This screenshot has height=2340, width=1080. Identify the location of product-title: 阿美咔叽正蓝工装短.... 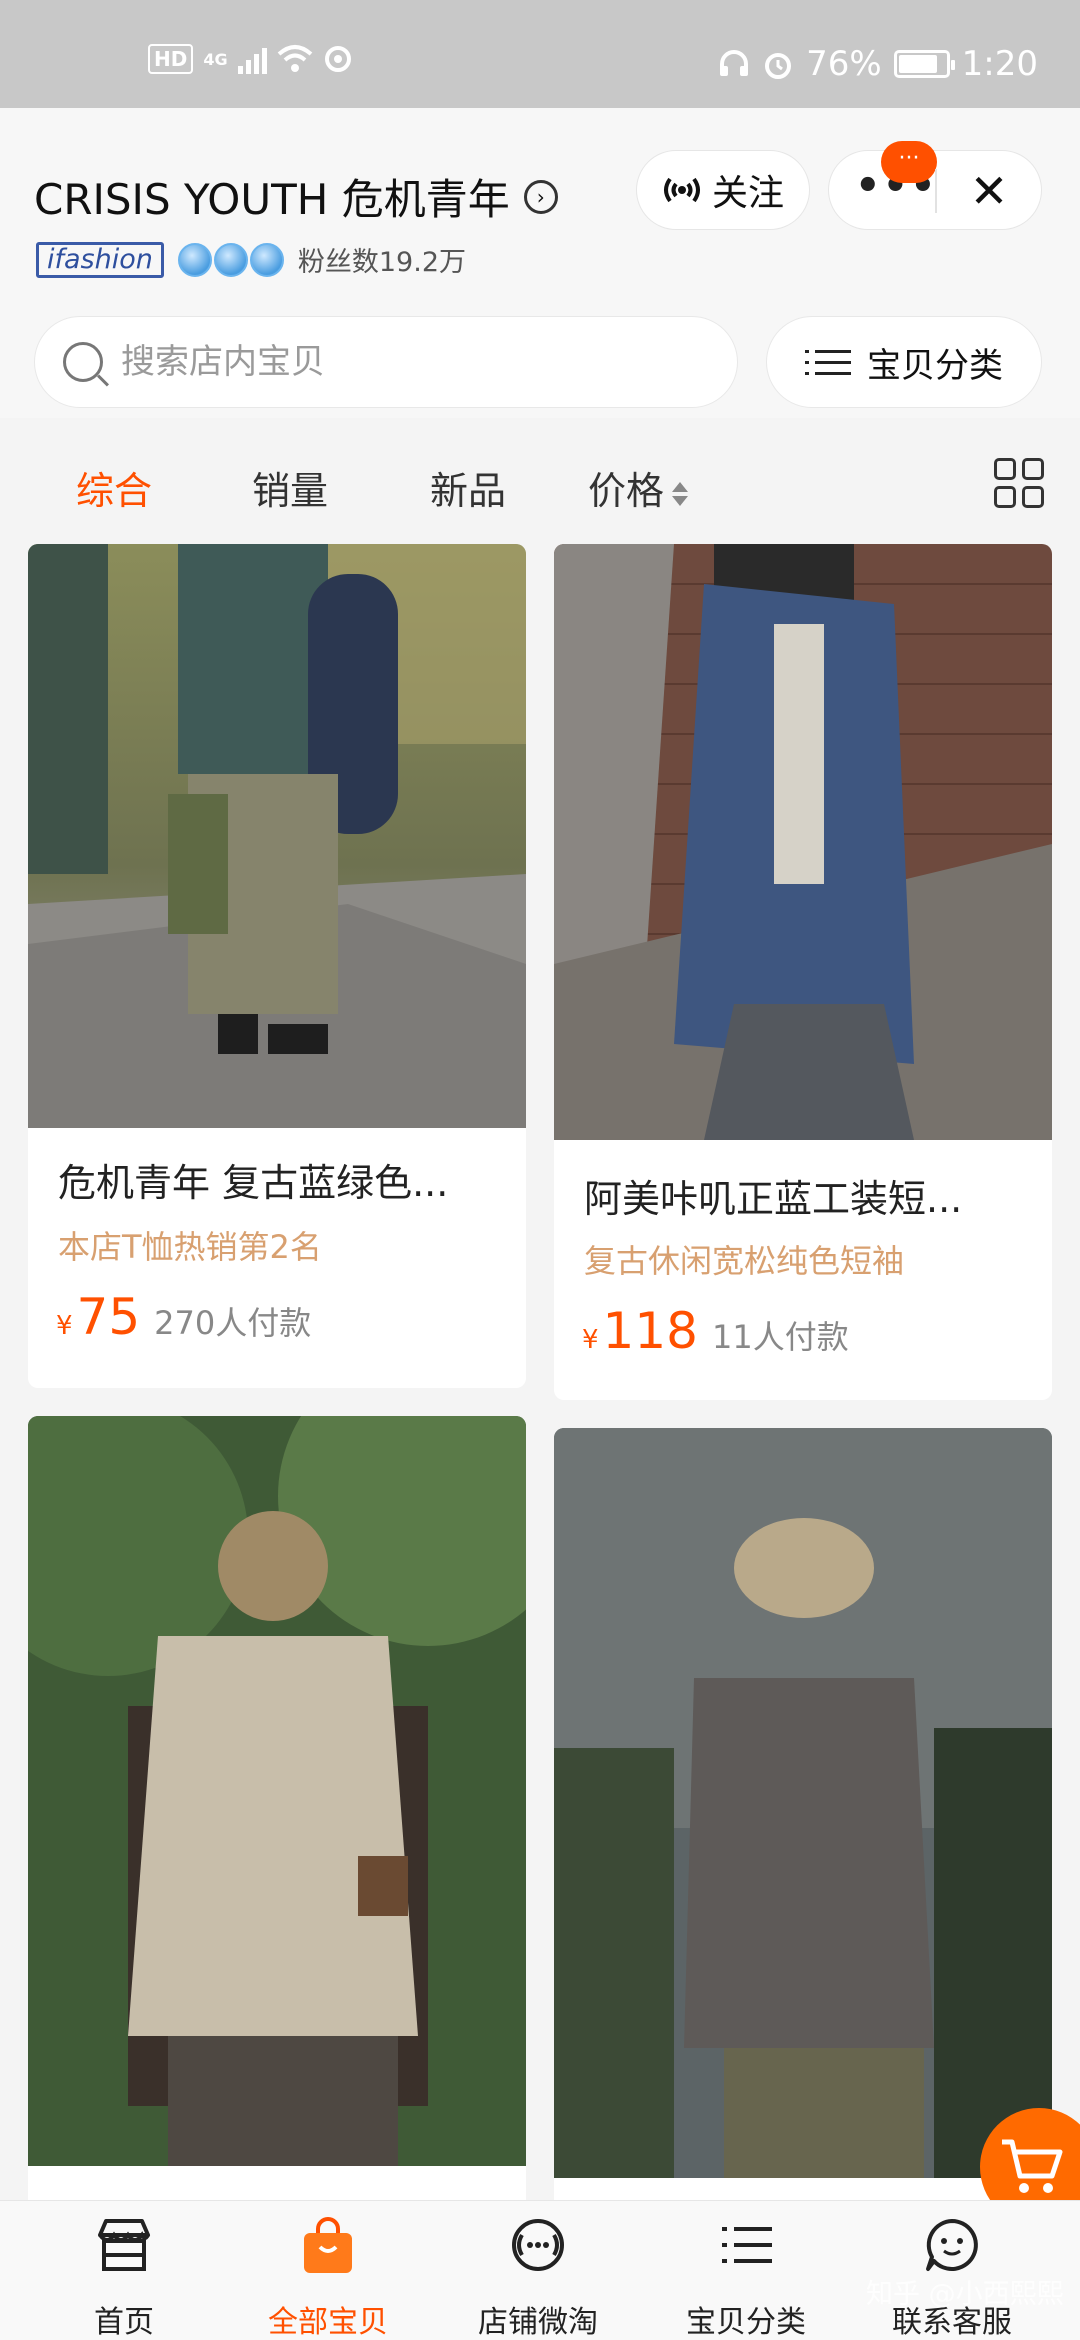
(773, 1199).